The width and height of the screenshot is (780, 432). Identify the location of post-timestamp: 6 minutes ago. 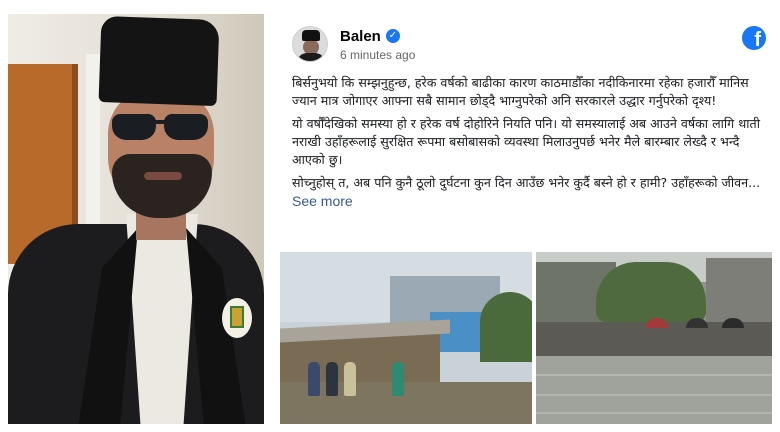
(377, 55).